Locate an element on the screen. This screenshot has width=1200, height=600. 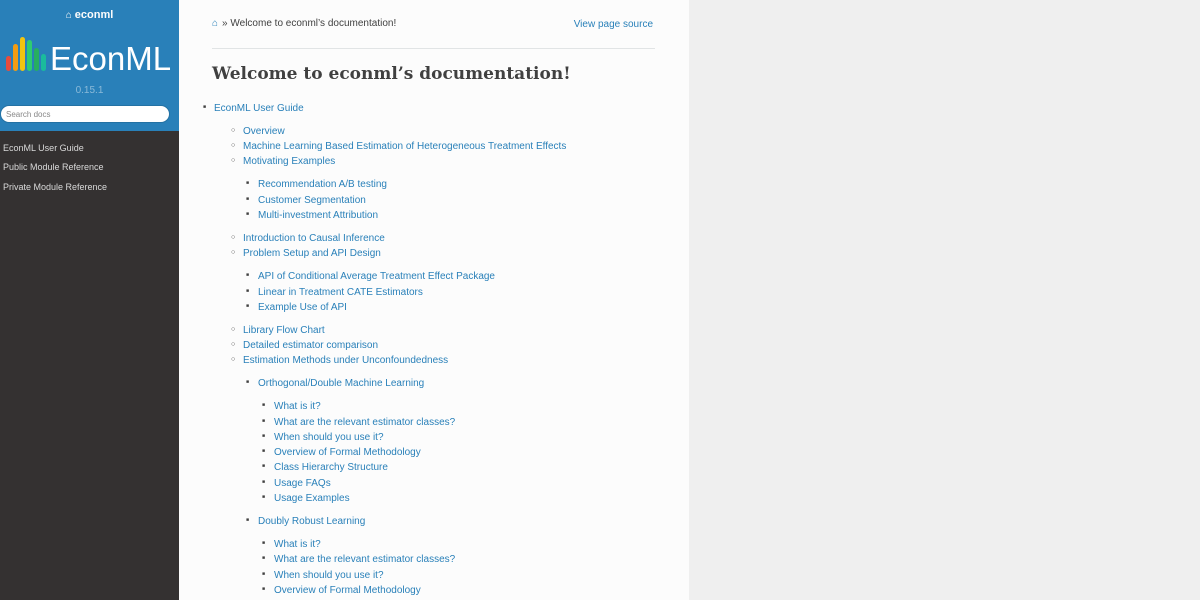
toc-link: Class Hierarchy Structure is located at coordinates (325, 467).